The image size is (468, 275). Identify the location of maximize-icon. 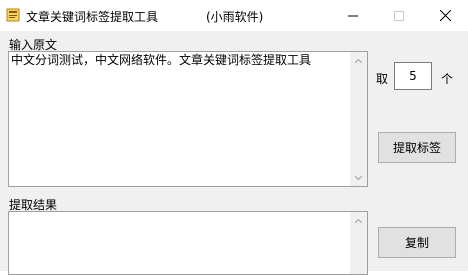
(399, 15).